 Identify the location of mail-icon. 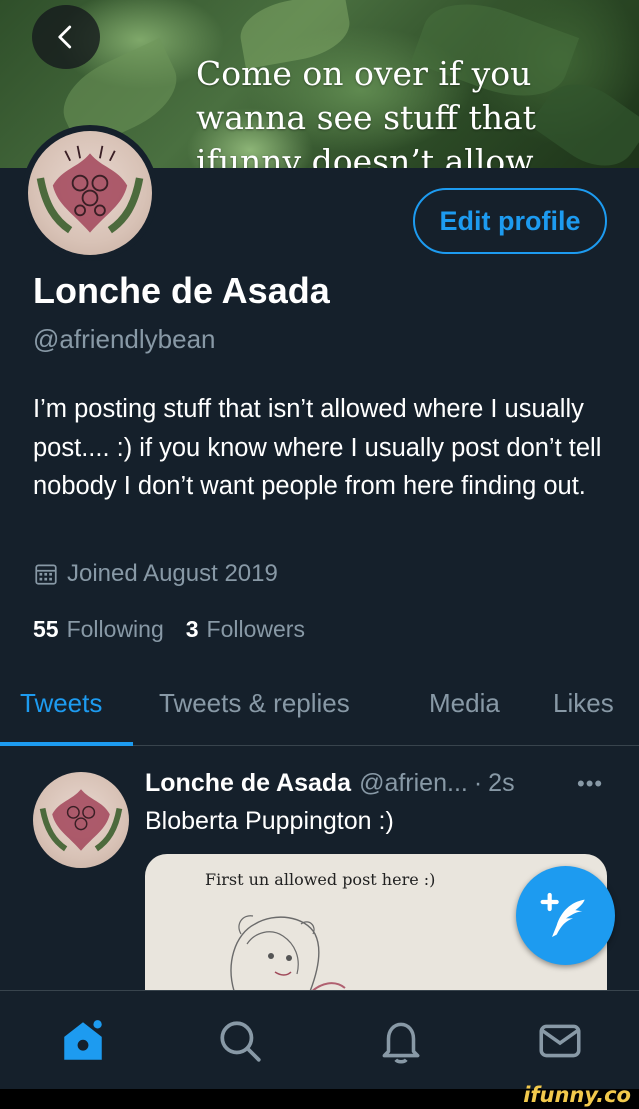
(560, 1041).